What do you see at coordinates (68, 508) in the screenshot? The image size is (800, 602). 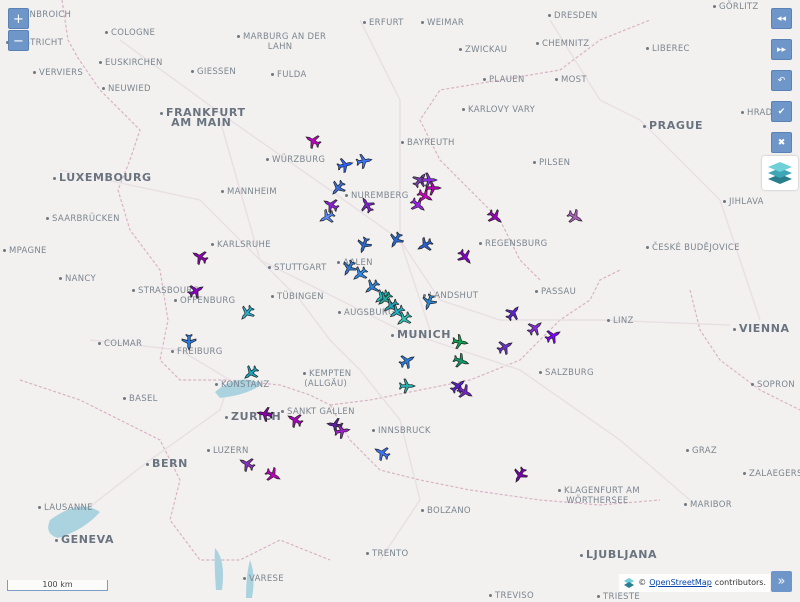 I see `city-name: LAUSANNE` at bounding box center [68, 508].